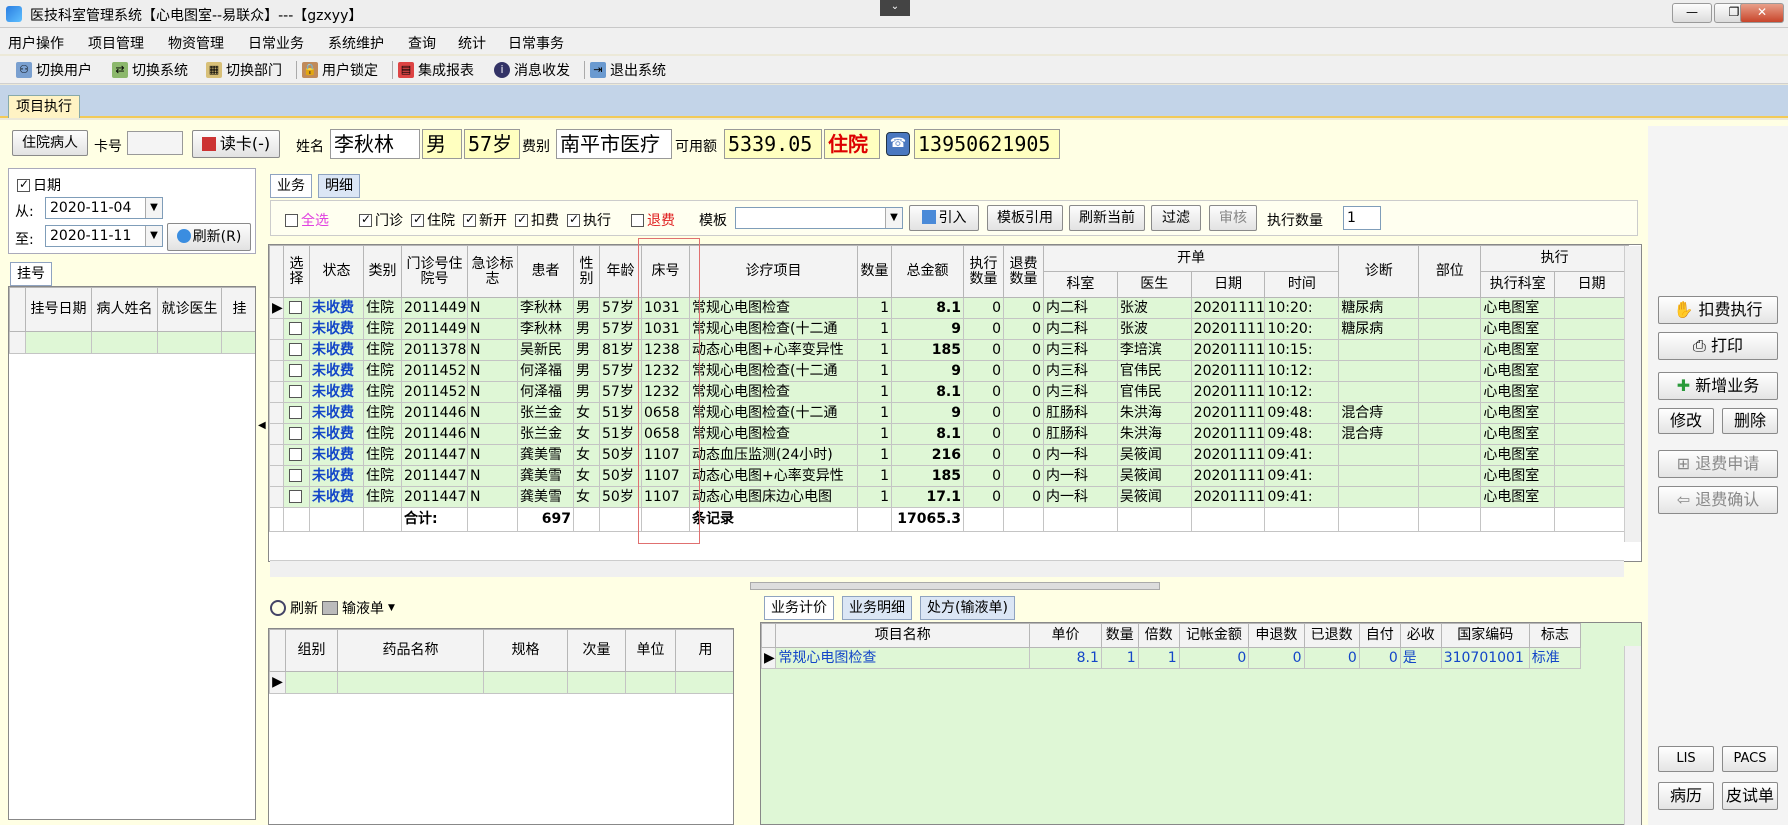 Image resolution: width=1788 pixels, height=825 pixels. What do you see at coordinates (628, 70) in the screenshot?
I see `exit-system-button: ⇥ 退出系统` at bounding box center [628, 70].